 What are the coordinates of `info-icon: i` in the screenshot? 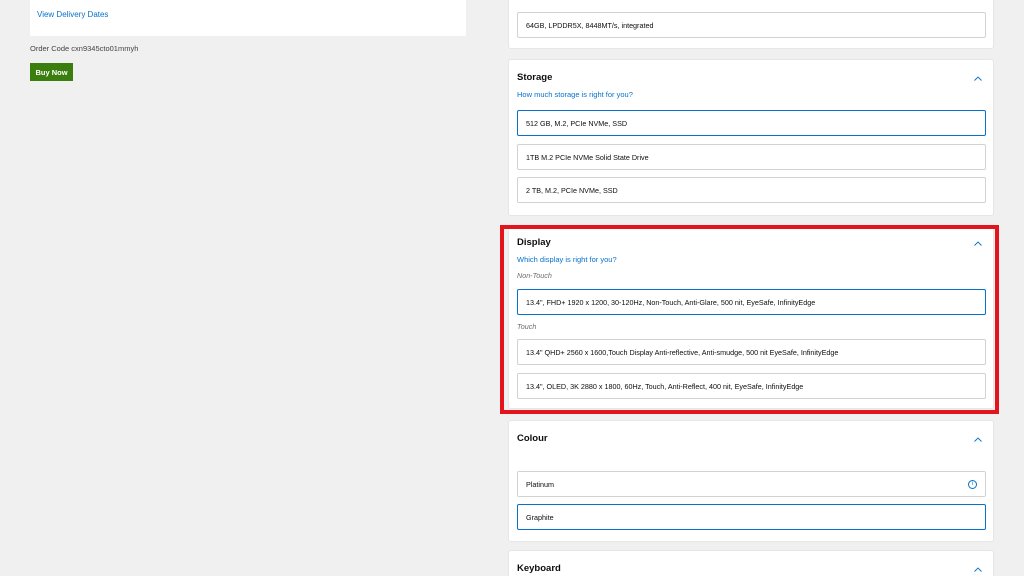 It's located at (972, 484).